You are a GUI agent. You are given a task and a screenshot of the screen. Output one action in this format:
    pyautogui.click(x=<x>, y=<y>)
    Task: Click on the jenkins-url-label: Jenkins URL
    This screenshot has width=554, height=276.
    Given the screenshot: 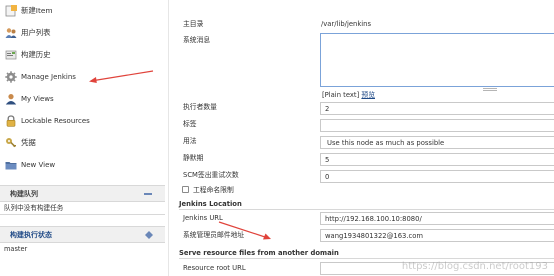 What is the action you would take?
    pyautogui.click(x=203, y=218)
    